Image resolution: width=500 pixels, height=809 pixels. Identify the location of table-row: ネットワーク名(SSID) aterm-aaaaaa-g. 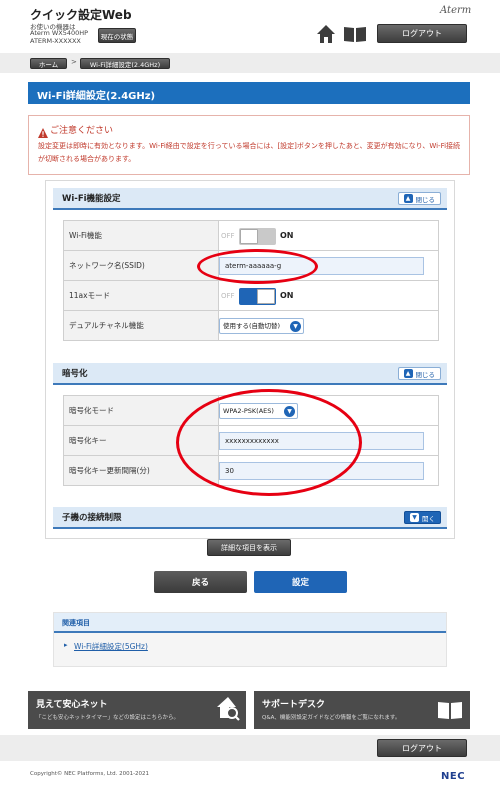
(251, 265).